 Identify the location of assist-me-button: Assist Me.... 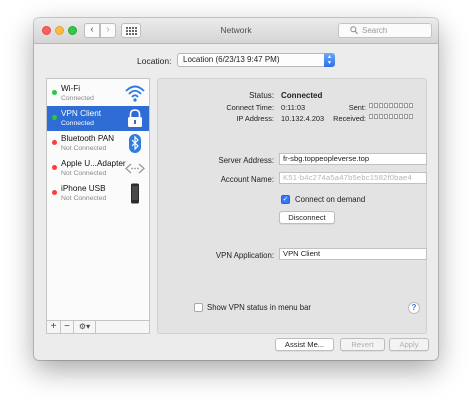
(304, 344).